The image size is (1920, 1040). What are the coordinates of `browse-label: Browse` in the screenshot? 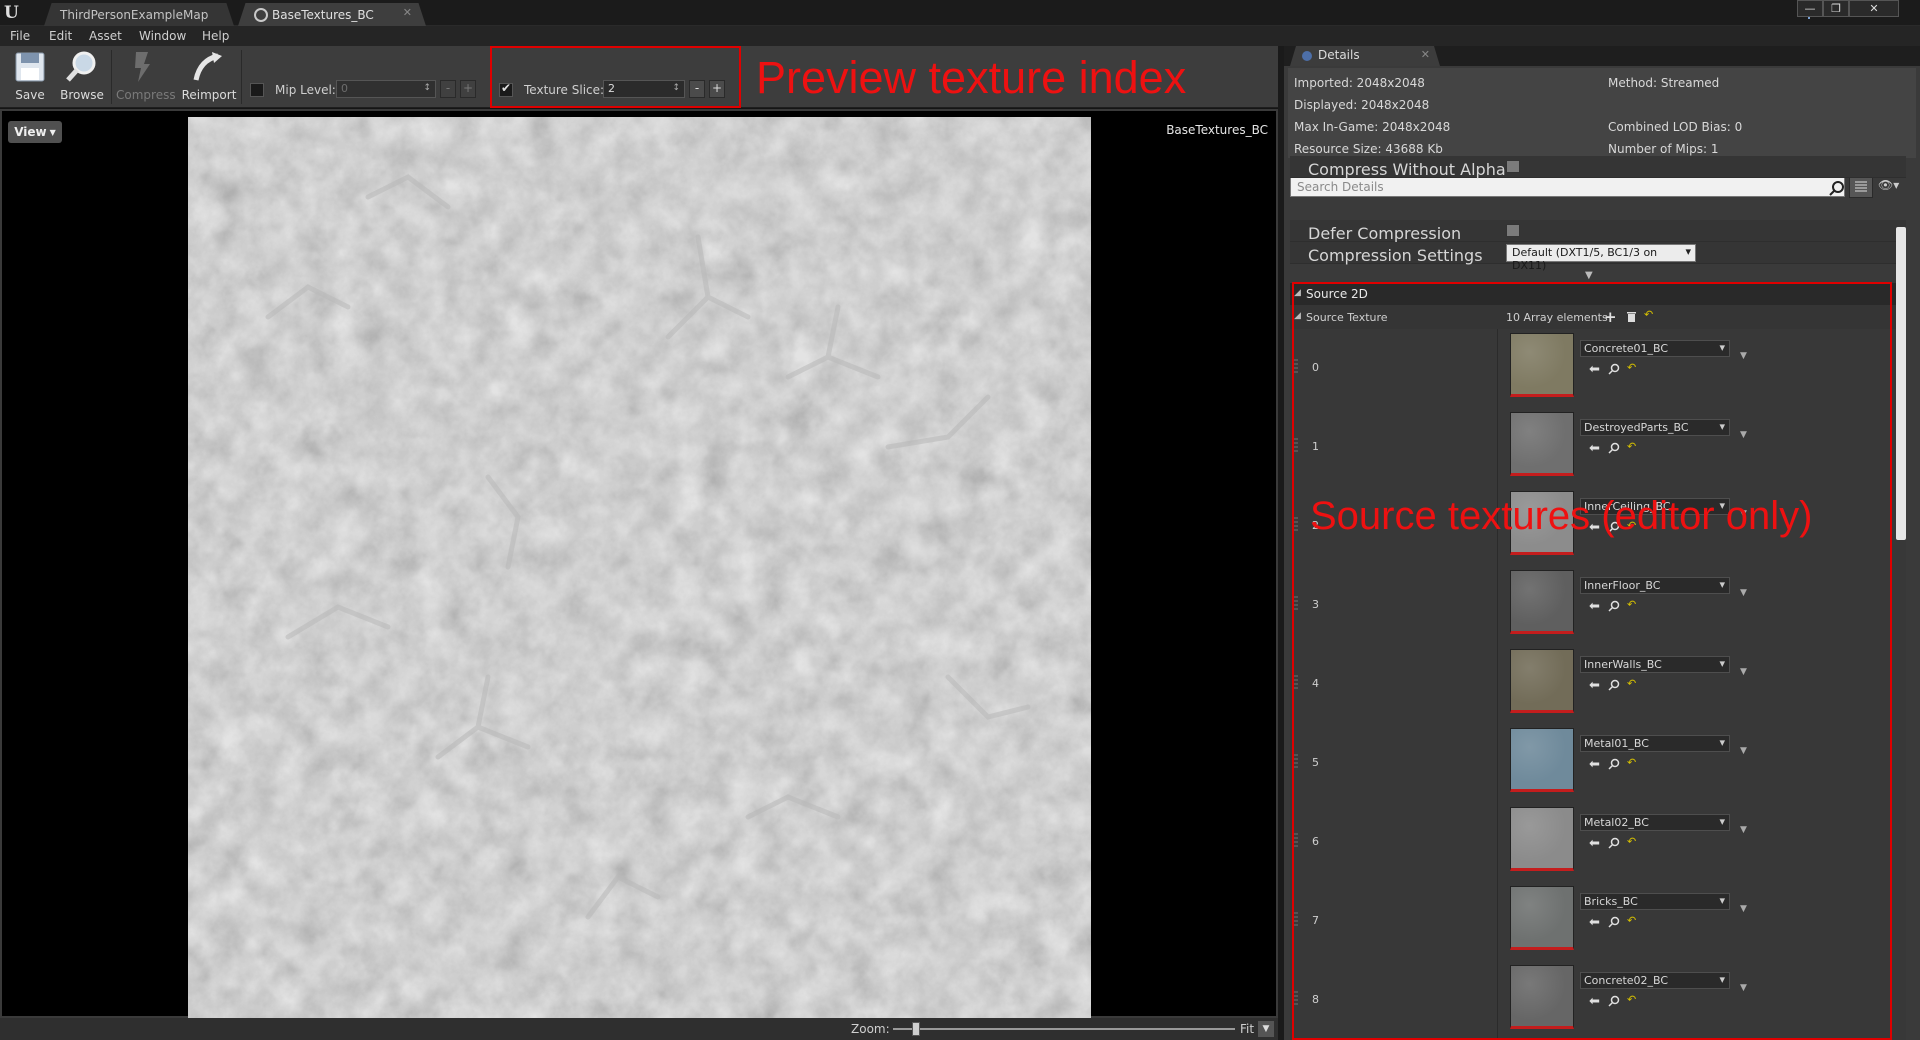 It's located at (82, 95).